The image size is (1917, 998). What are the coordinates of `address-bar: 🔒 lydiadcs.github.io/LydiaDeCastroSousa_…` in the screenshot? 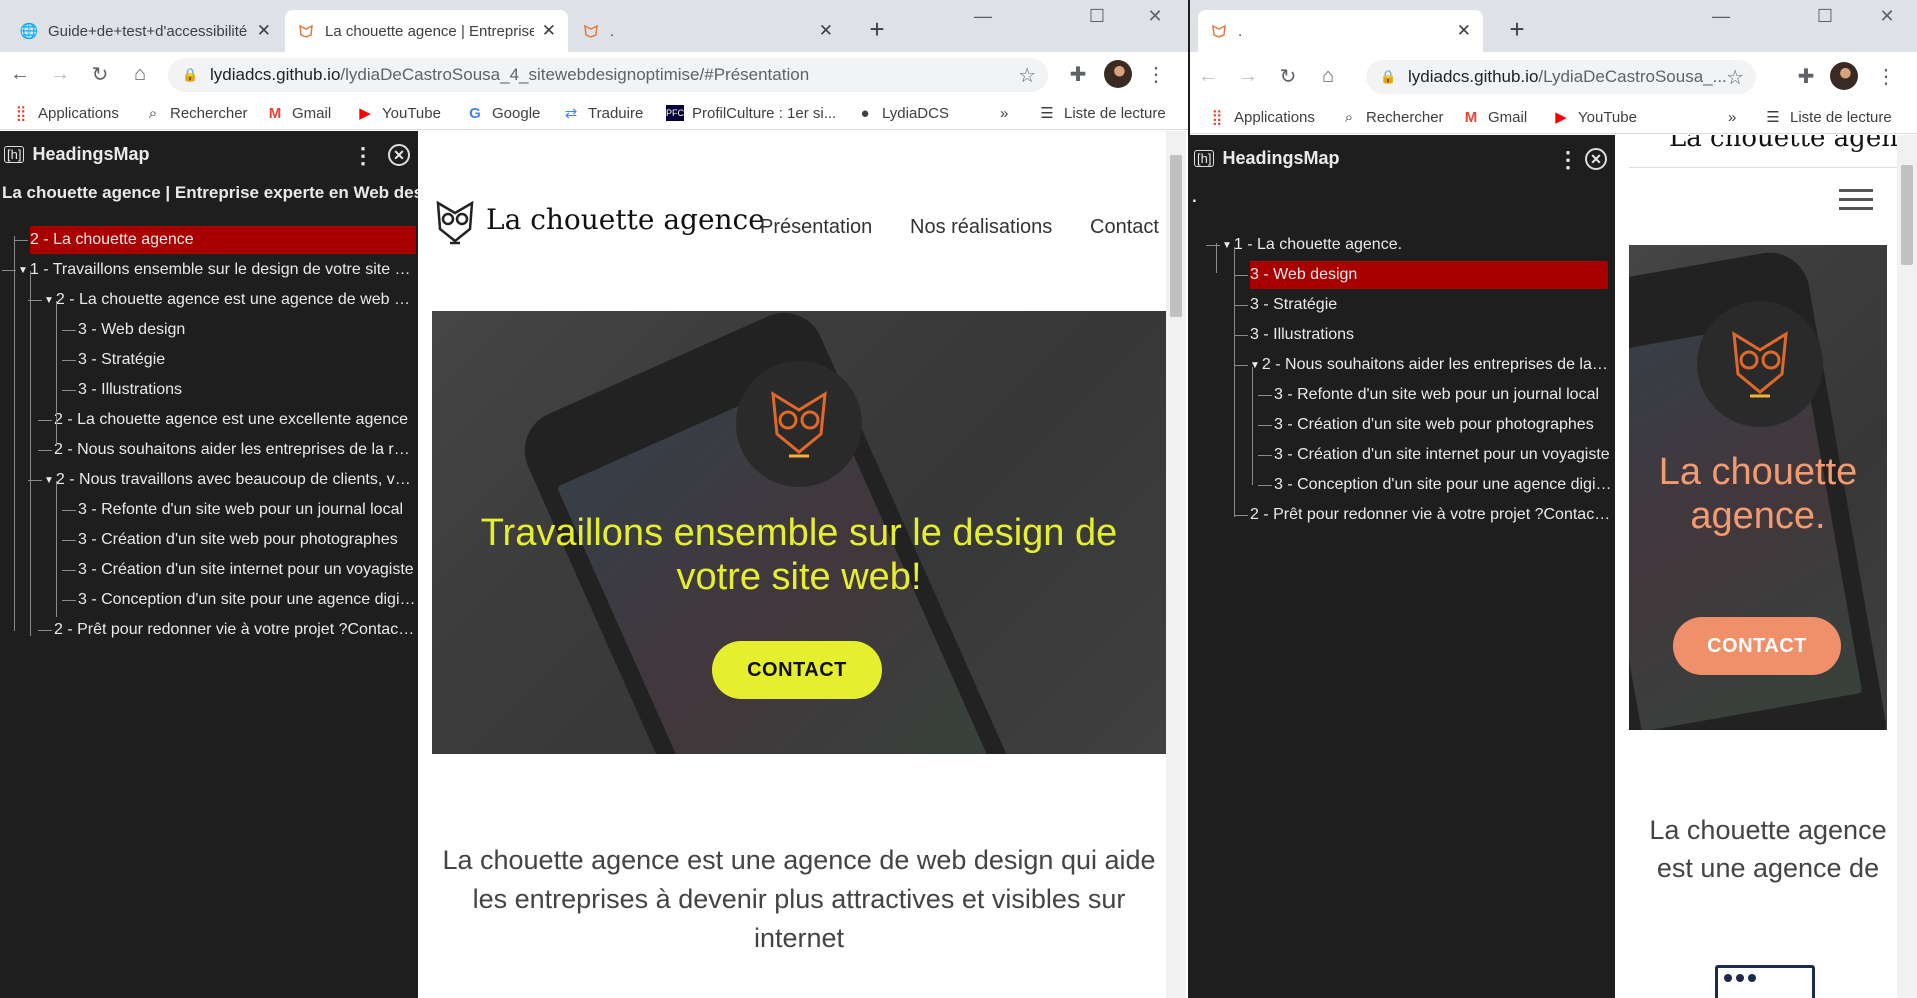 It's located at (1561, 77).